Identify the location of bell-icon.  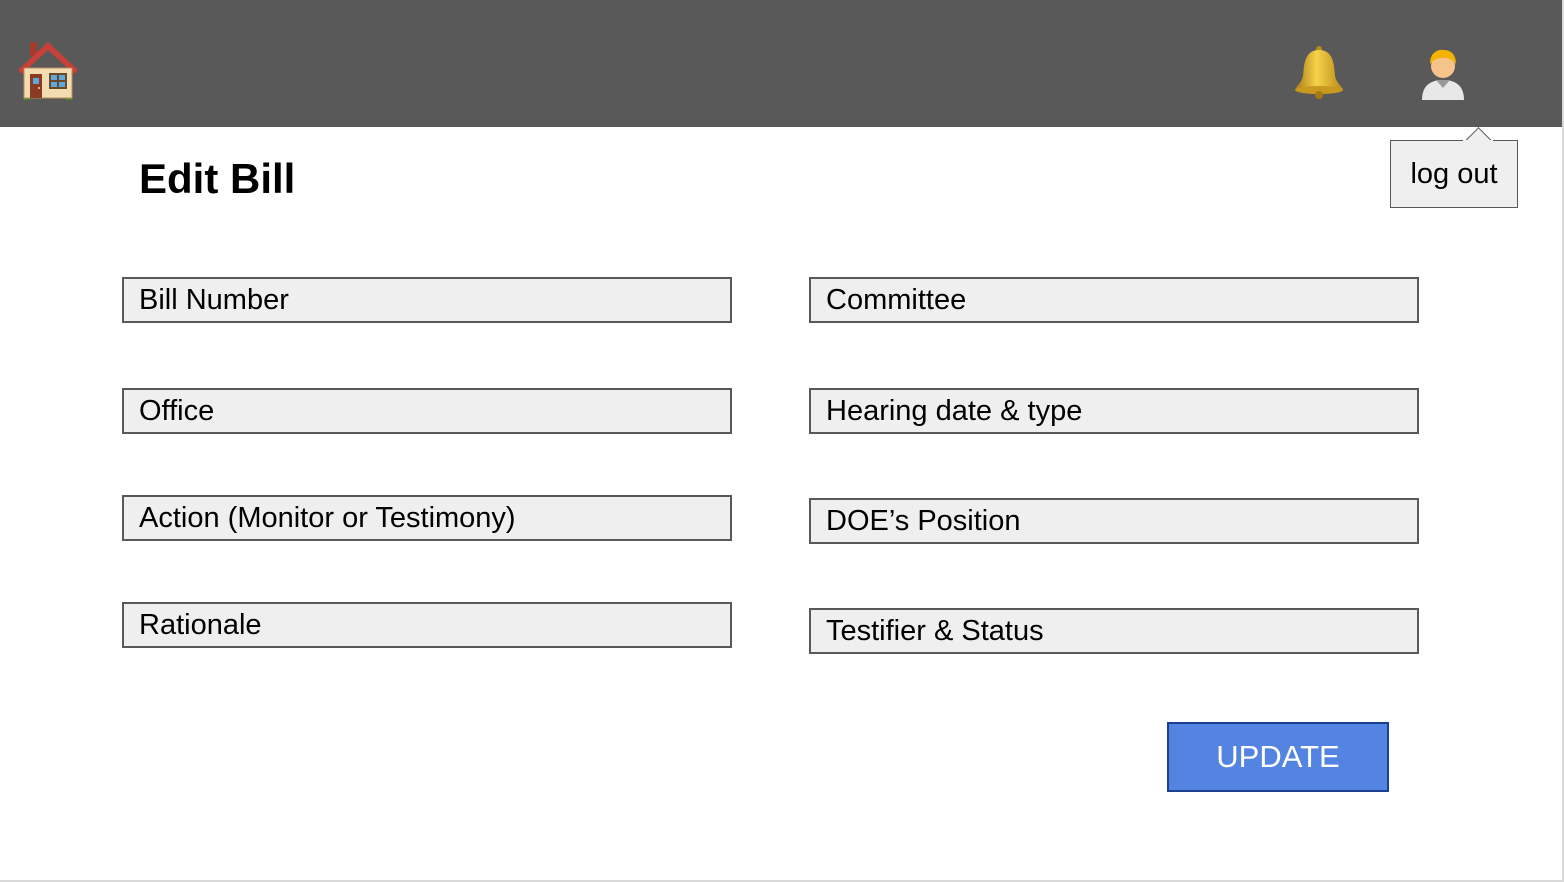
(1319, 72).